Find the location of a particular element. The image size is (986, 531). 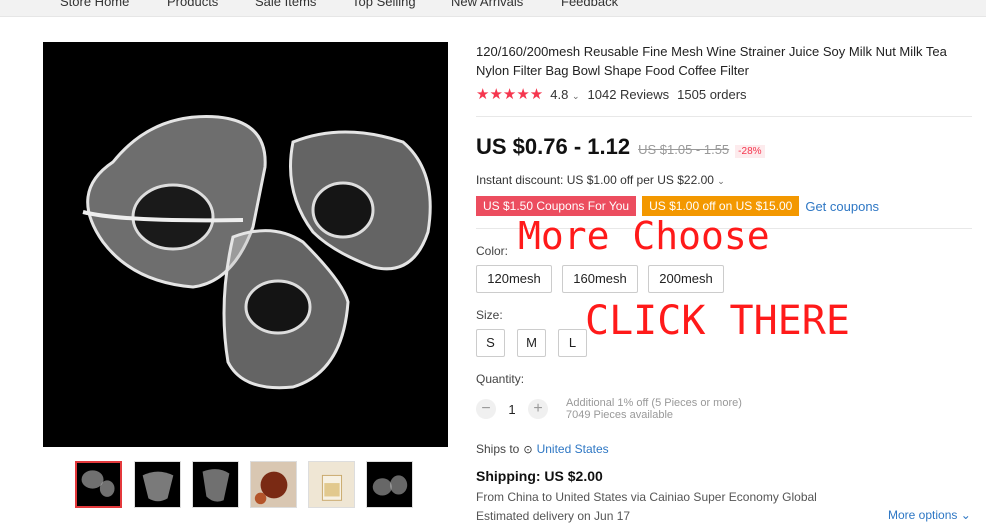

overlay-click-there: CLICK THERE is located at coordinates (717, 321).